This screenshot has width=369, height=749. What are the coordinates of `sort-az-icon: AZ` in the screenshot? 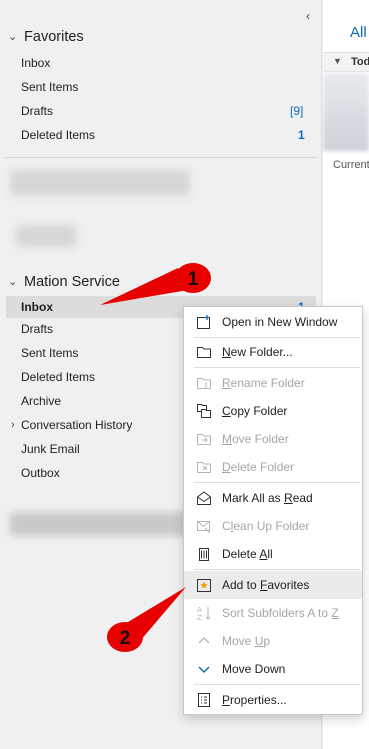 It's located at (204, 613).